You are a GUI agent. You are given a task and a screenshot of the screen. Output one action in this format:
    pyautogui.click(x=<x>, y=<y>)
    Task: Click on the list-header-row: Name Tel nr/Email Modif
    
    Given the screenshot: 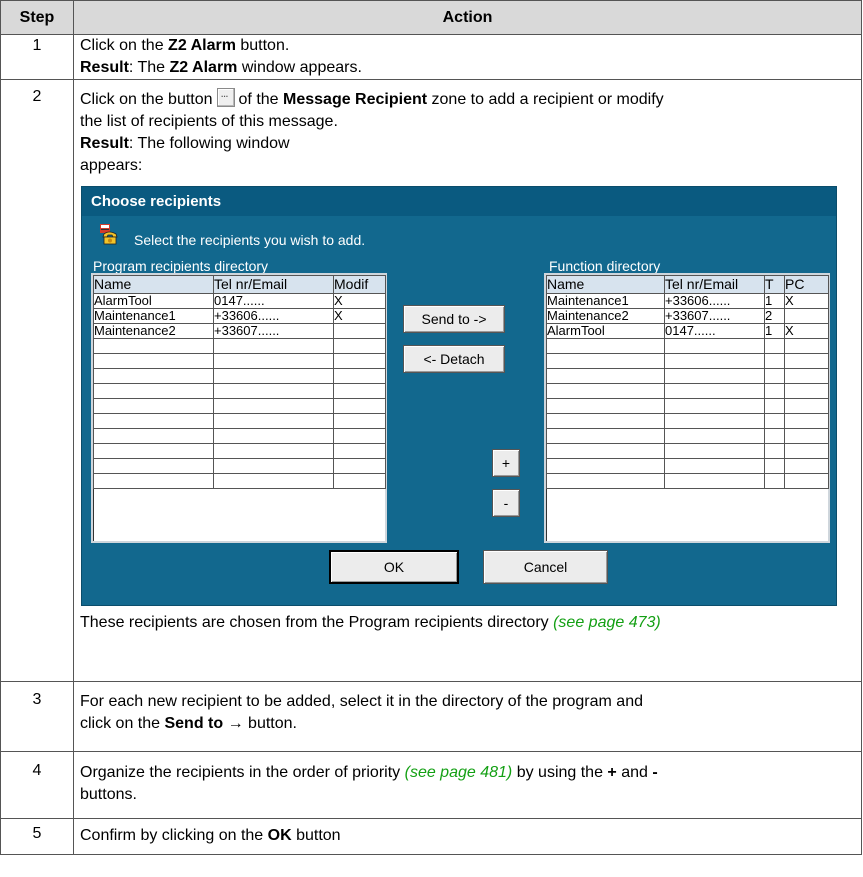 What is the action you would take?
    pyautogui.click(x=239, y=284)
    